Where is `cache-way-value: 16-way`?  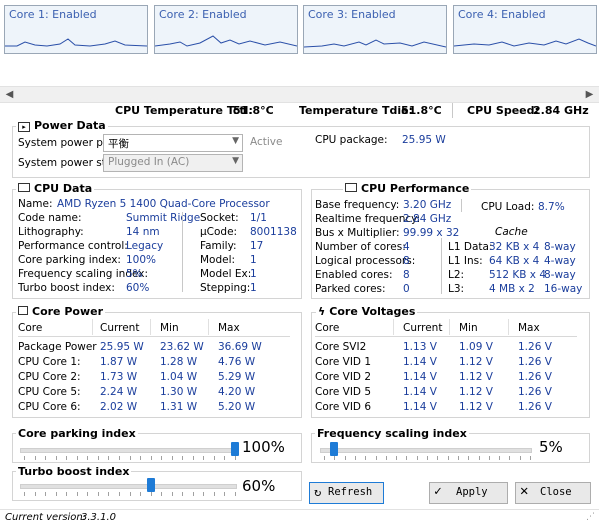 cache-way-value: 16-way is located at coordinates (563, 289).